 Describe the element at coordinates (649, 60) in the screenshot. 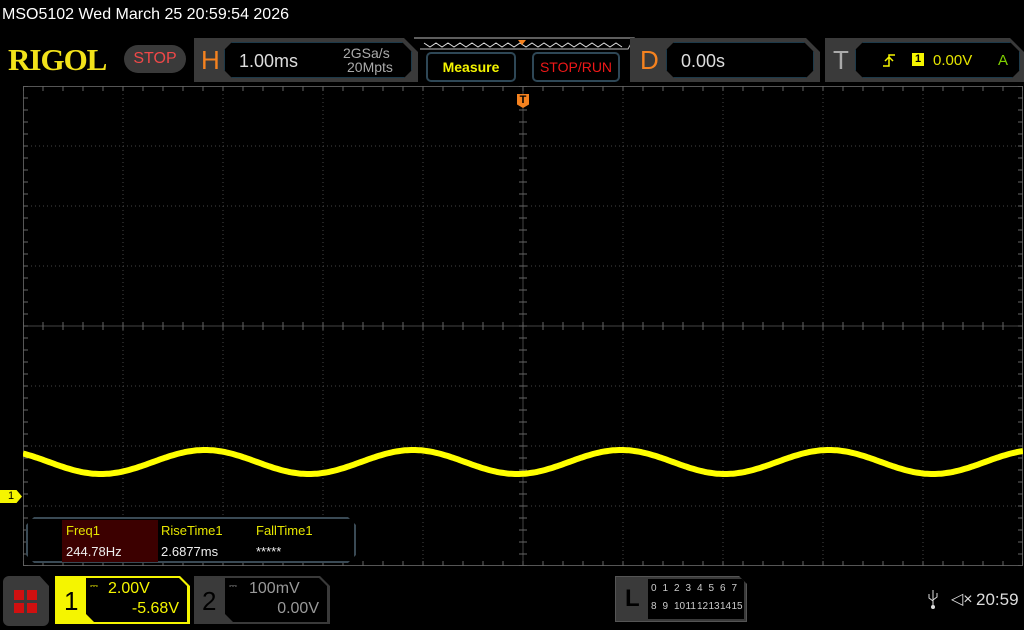

I see `delay-label: D` at that location.